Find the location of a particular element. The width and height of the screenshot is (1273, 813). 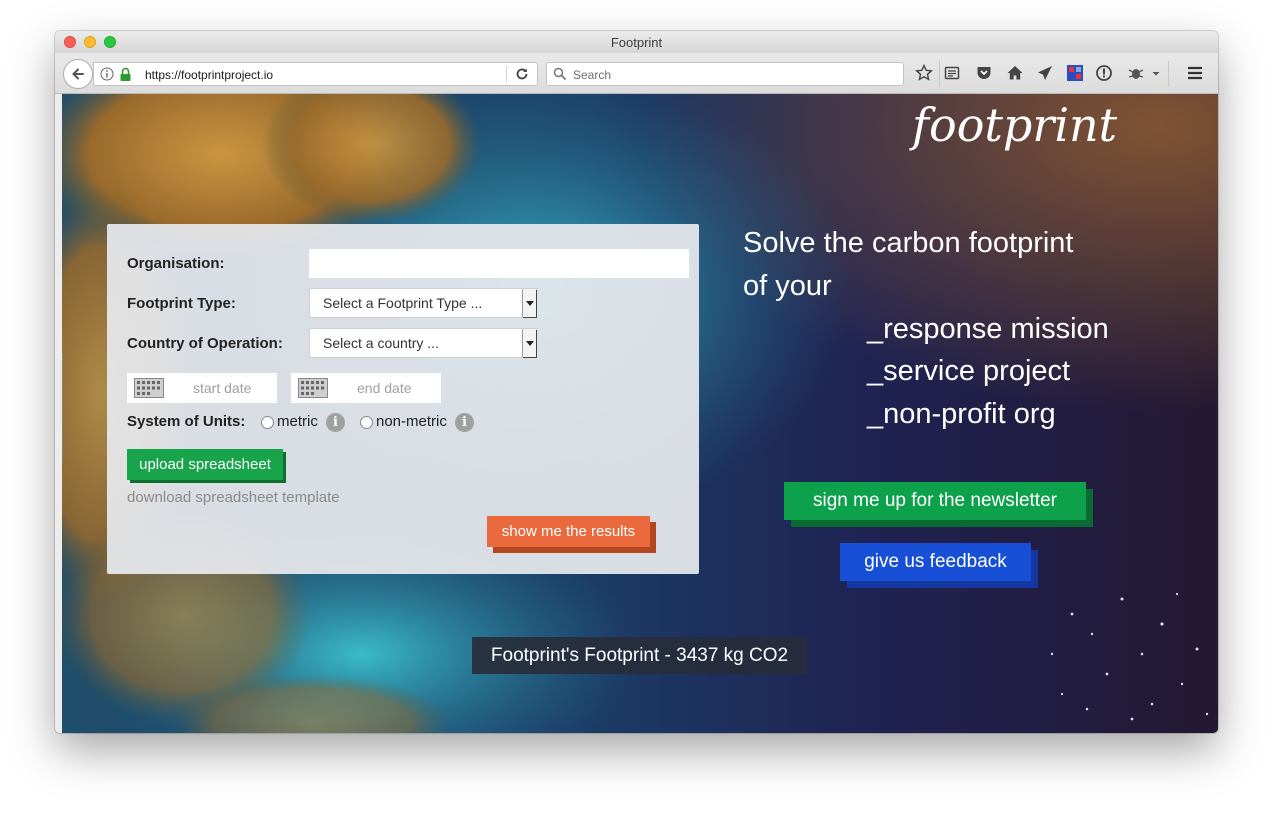

footprint-logo: footprint is located at coordinates (1014, 125).